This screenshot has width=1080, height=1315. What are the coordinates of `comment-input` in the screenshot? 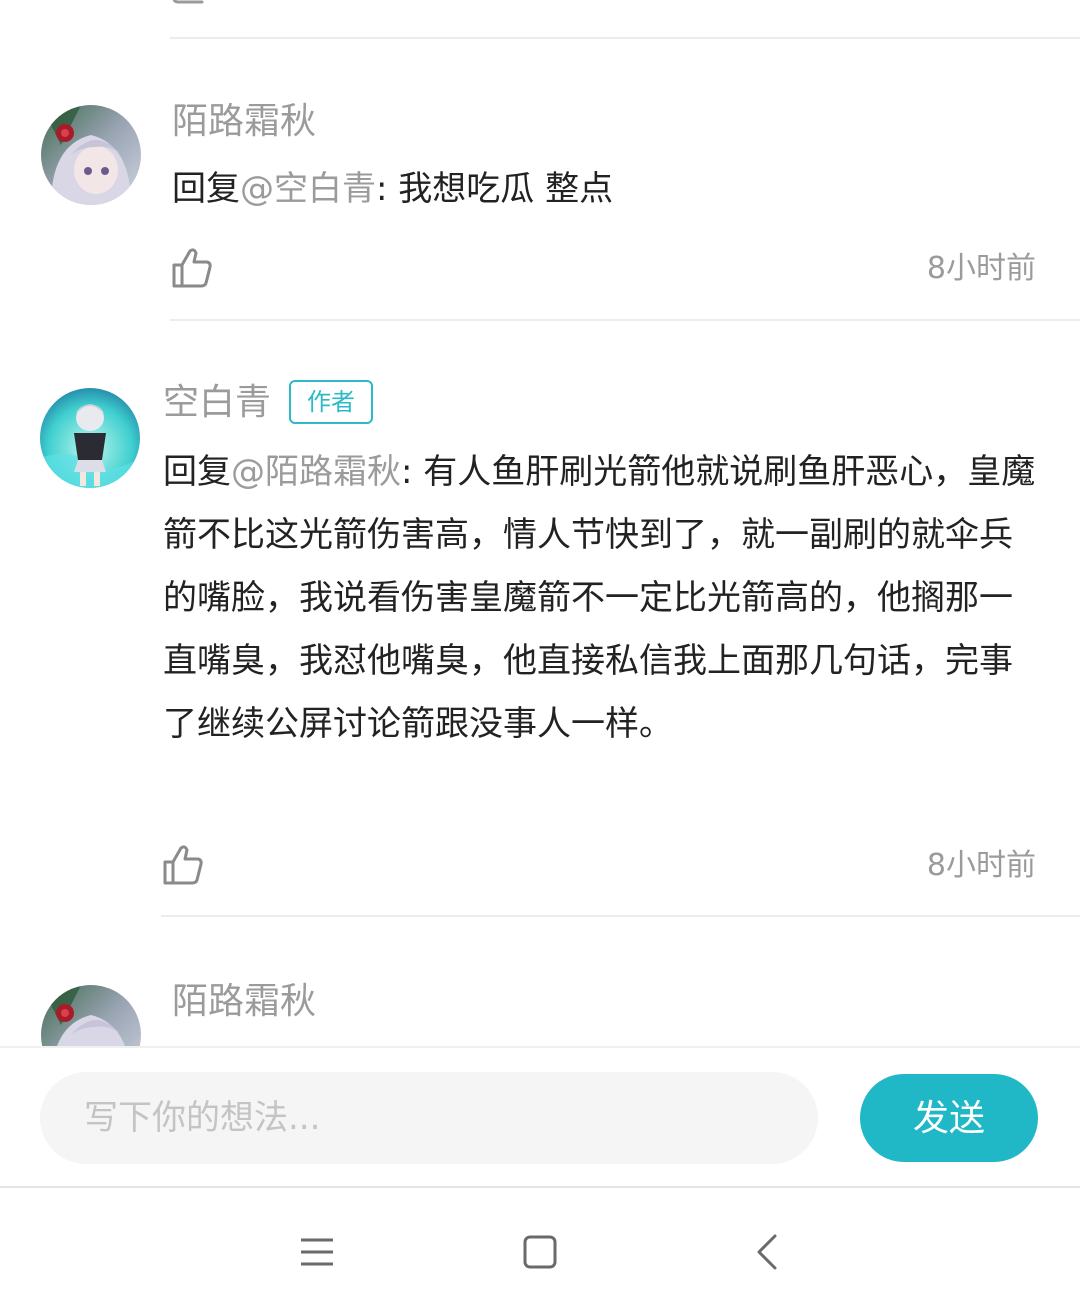 It's located at (429, 1118).